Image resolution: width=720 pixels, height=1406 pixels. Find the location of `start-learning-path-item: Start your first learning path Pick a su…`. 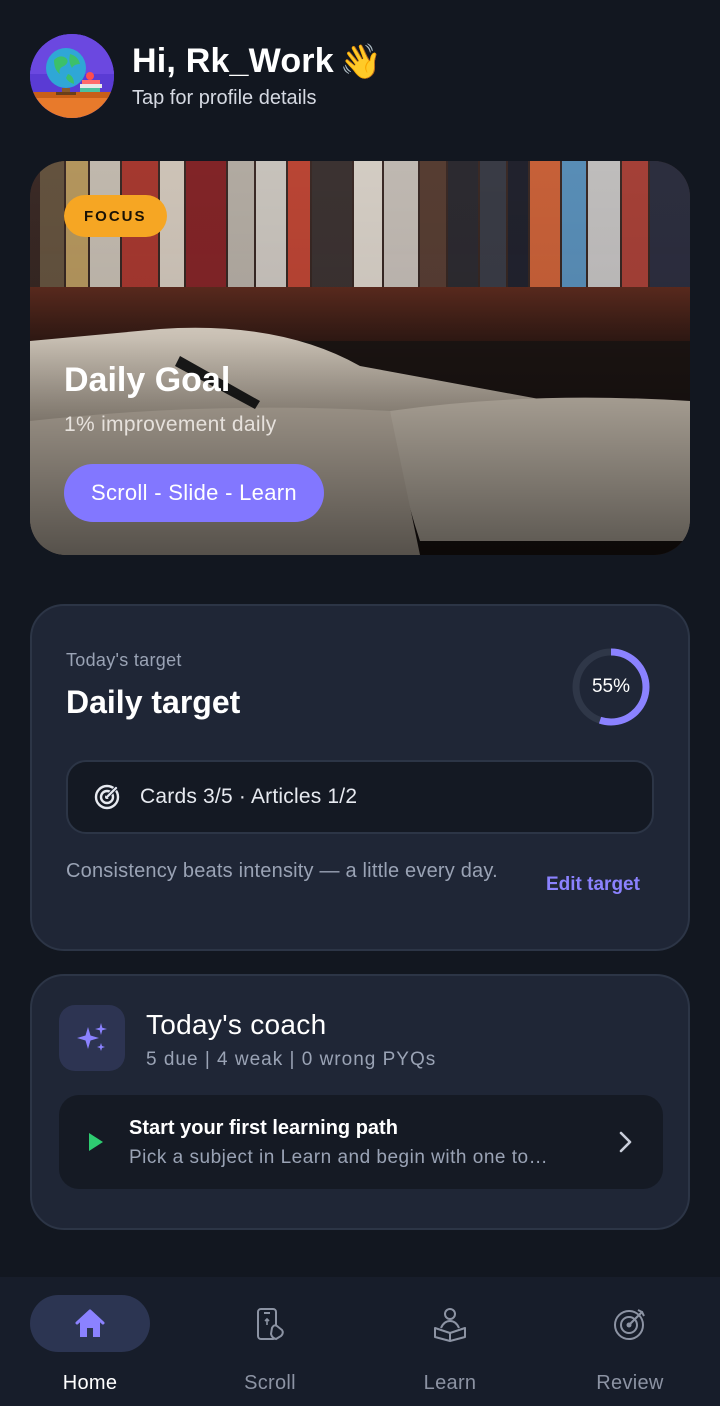

start-learning-path-item: Start your first learning path Pick a su… is located at coordinates (361, 1142).